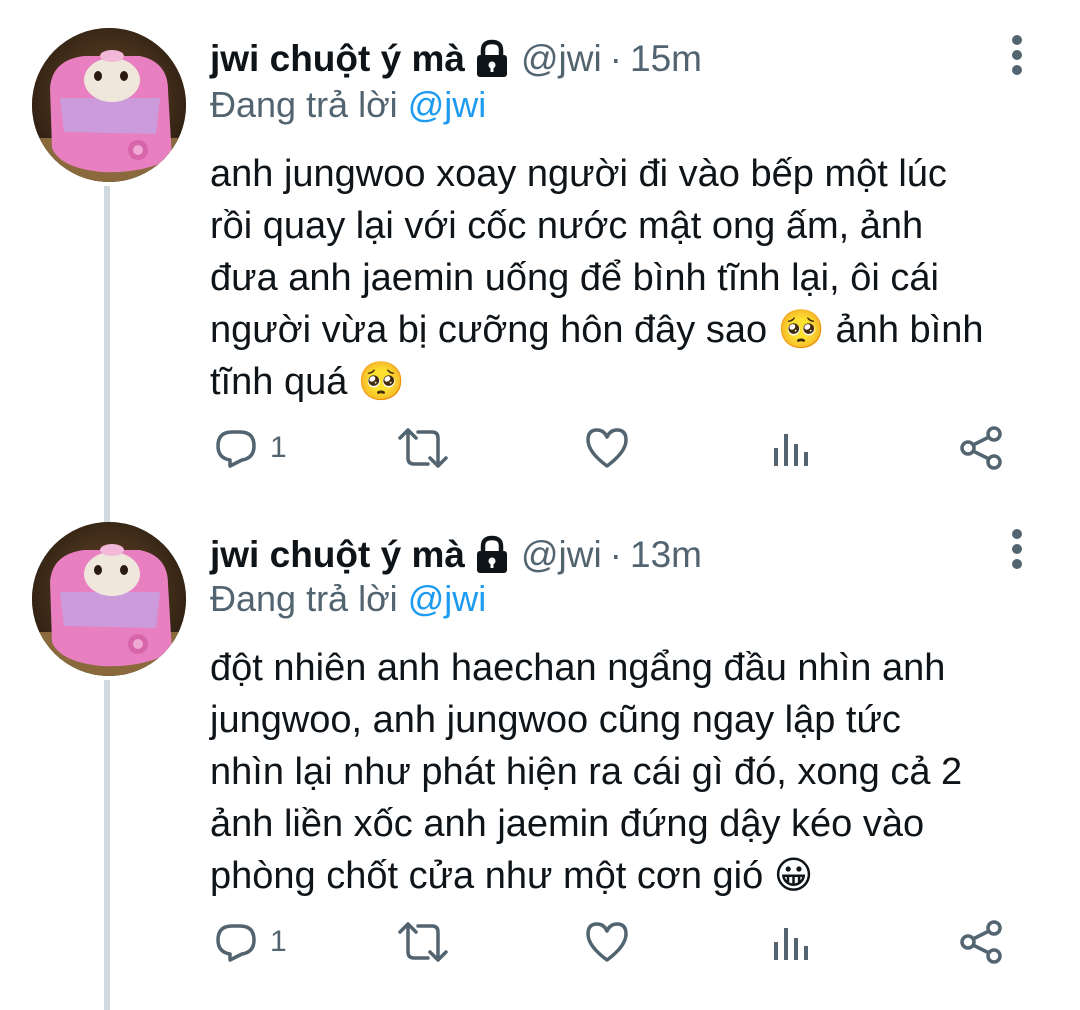 The height and width of the screenshot is (1010, 1080). I want to click on timestamp: 15m, so click(666, 59).